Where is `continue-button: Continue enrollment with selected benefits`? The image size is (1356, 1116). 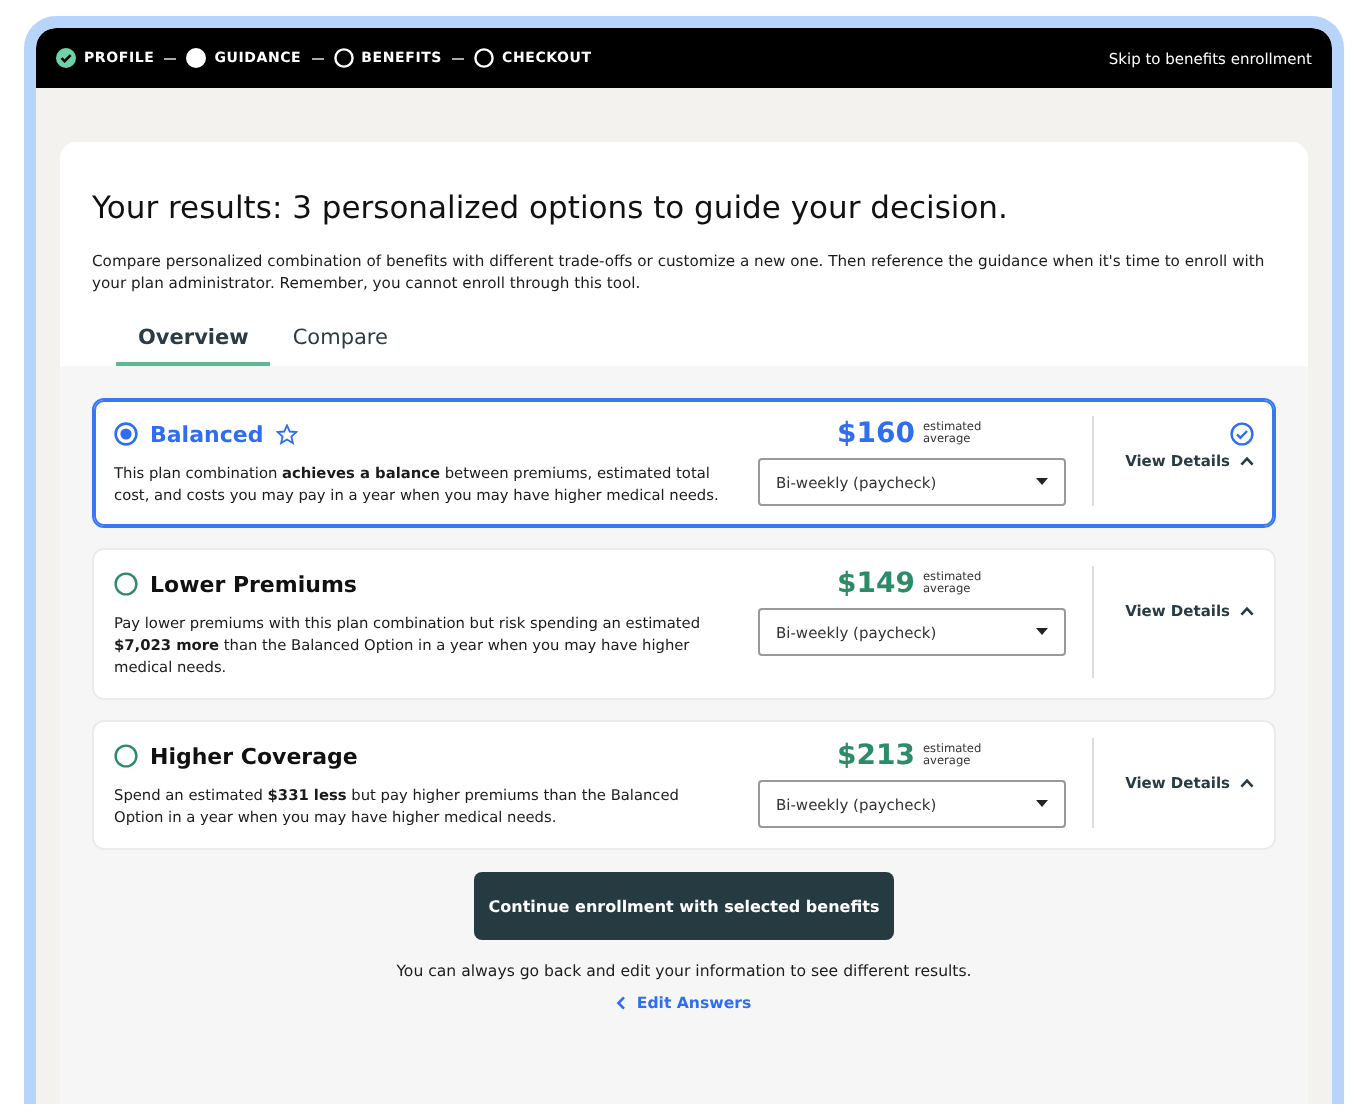 continue-button: Continue enrollment with selected benefits is located at coordinates (684, 906).